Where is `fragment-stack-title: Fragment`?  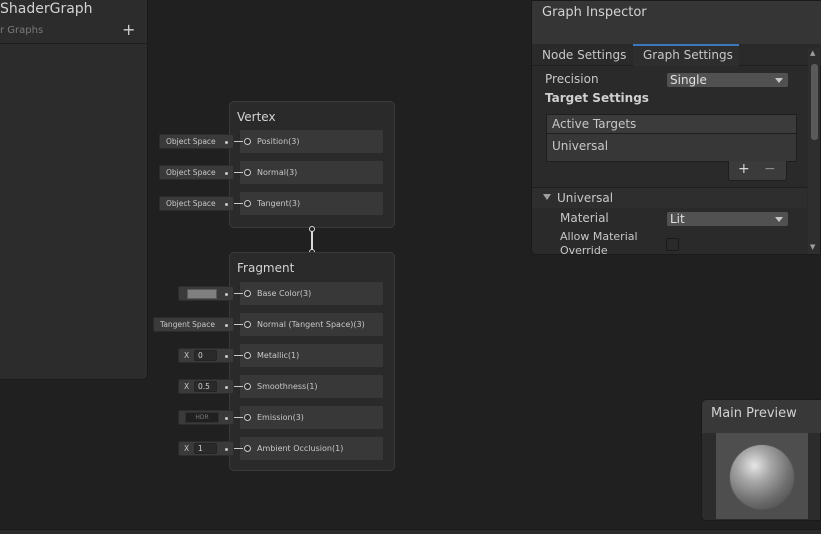 fragment-stack-title: Fragment is located at coordinates (266, 268).